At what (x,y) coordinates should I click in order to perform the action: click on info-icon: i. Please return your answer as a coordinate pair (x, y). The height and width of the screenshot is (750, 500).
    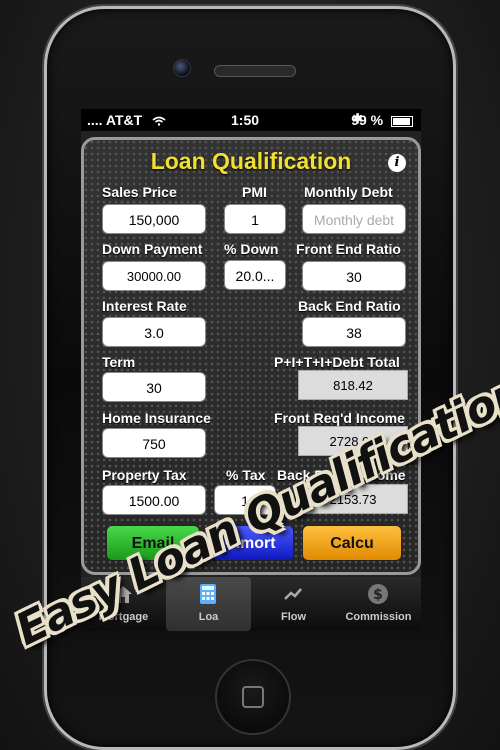
    Looking at the image, I should click on (397, 163).